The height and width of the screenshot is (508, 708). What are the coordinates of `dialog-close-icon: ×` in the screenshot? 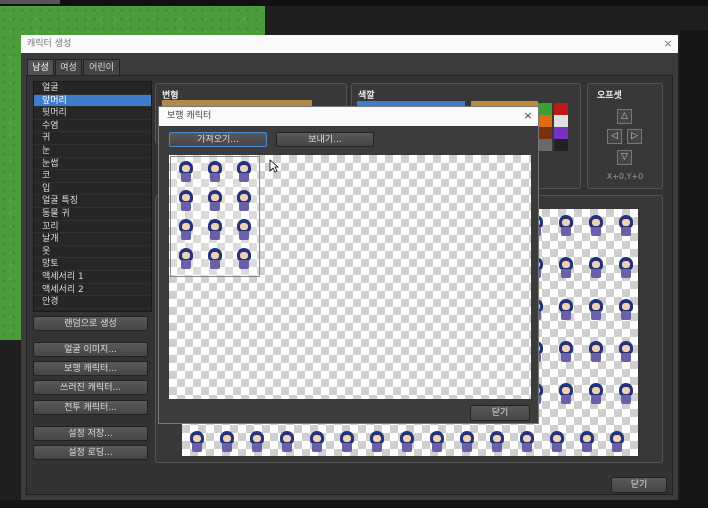 It's located at (528, 116).